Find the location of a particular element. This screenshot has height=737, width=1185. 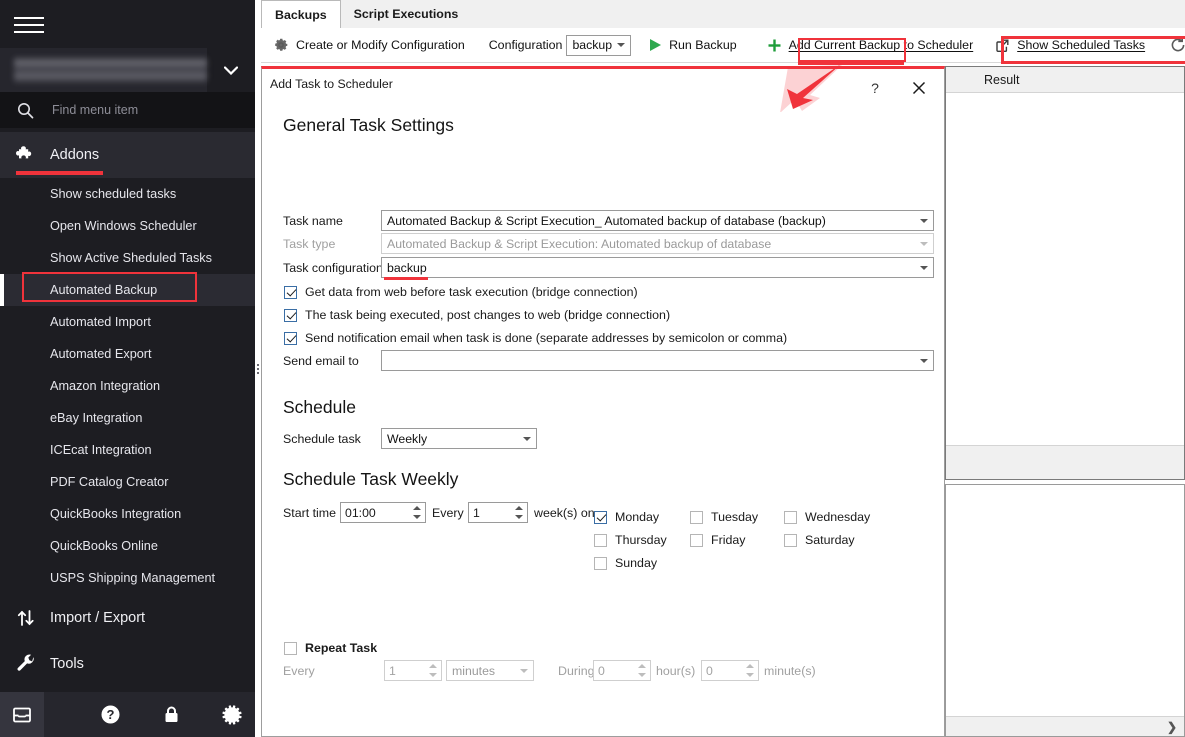

tab-script-executions: Script Executions is located at coordinates (406, 14).